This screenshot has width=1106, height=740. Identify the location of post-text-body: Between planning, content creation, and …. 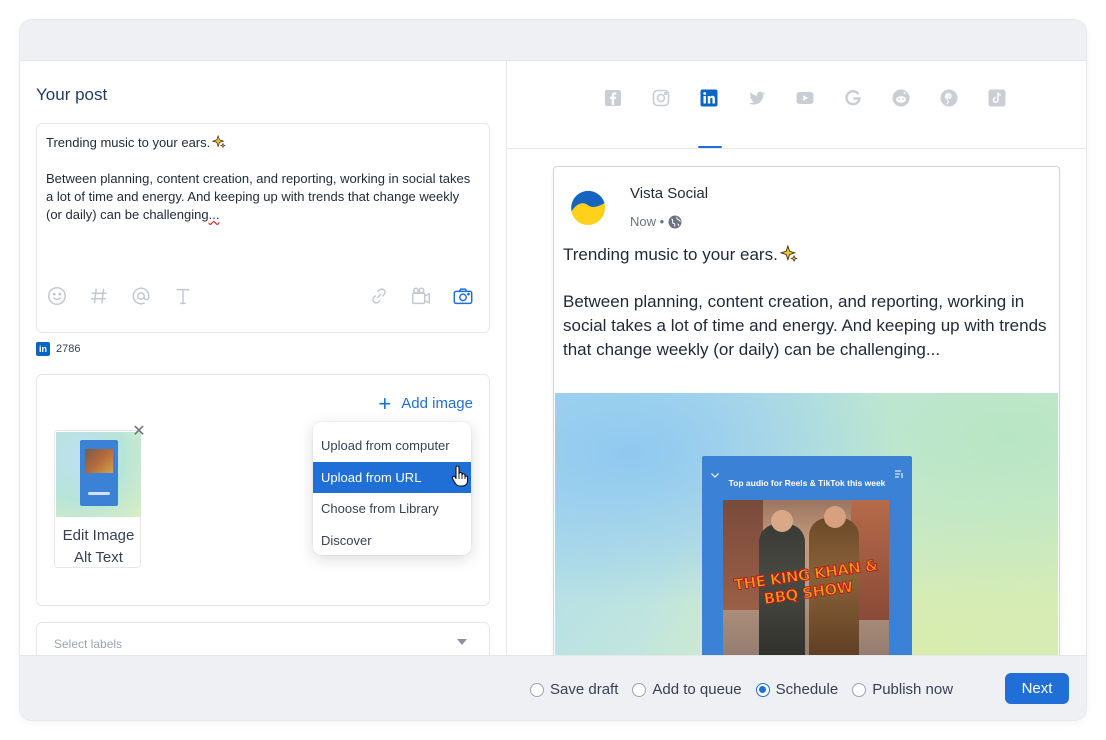
(260, 196).